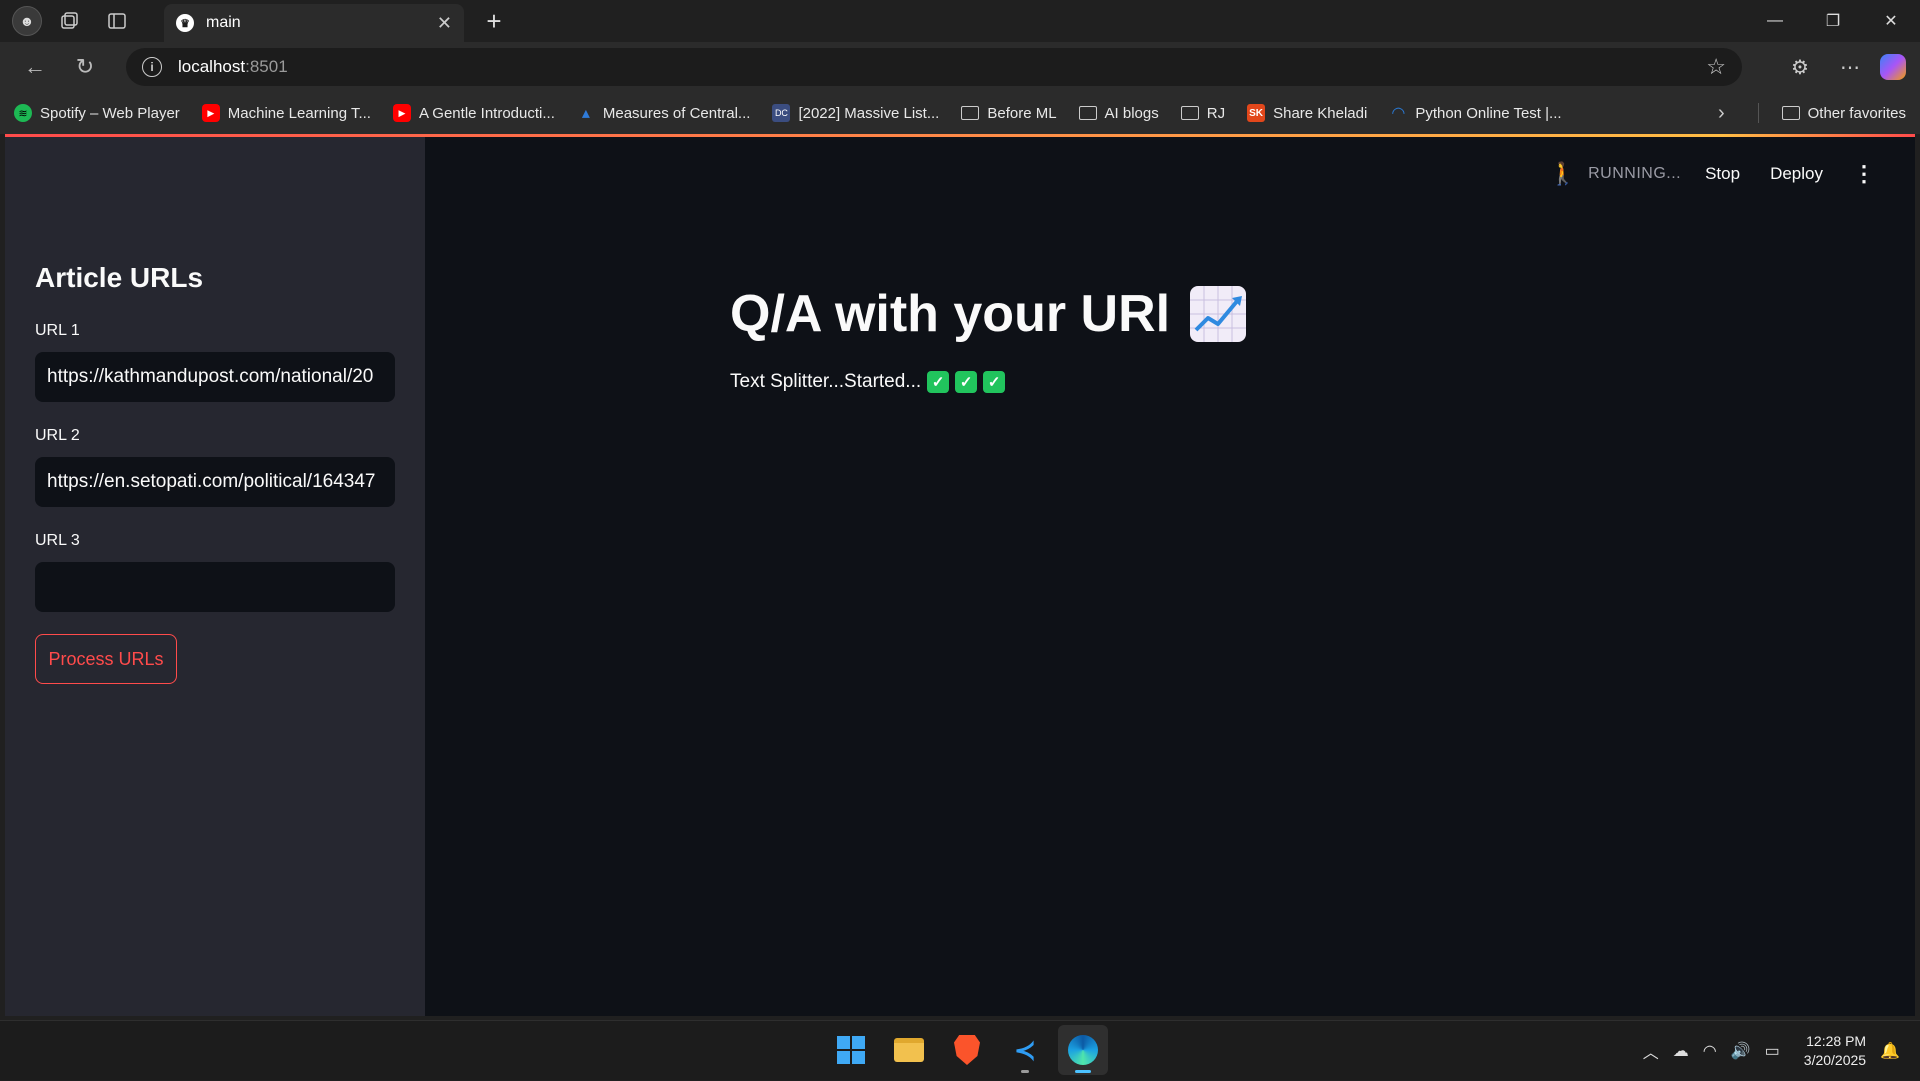 The height and width of the screenshot is (1081, 1920). I want to click on back-icon: ←, so click(35, 67).